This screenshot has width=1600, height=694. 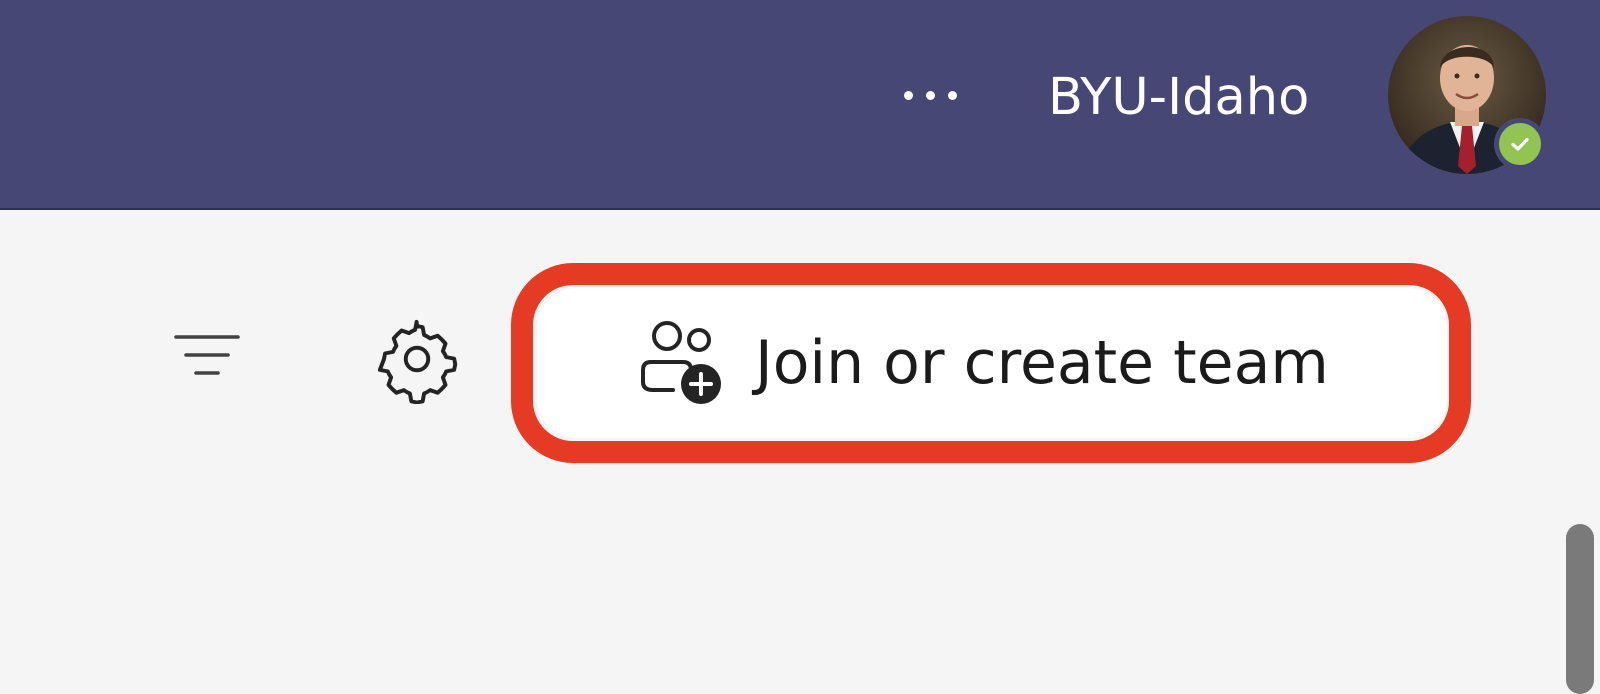 I want to click on presence-available-badge, so click(x=1520, y=144).